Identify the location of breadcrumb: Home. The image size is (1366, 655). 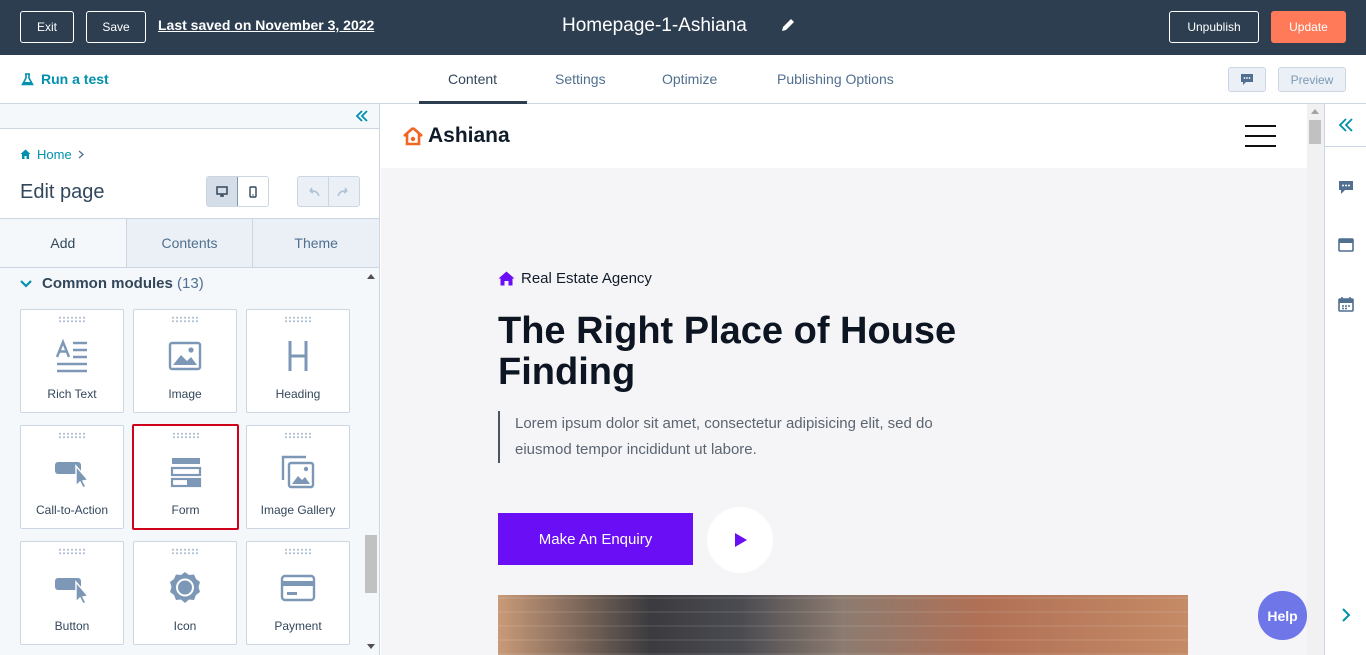
(52, 154).